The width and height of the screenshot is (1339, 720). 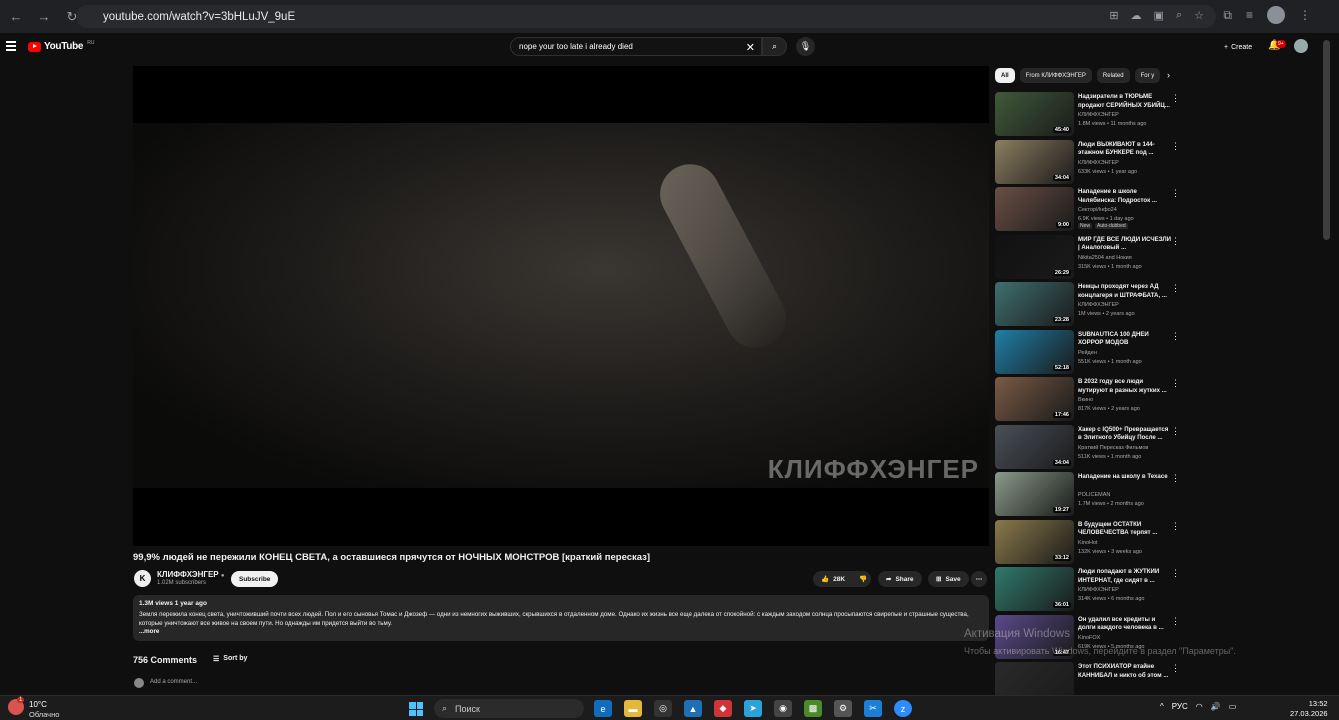 I want to click on recommendation-channel: POLICEMAN, so click(x=1094, y=495).